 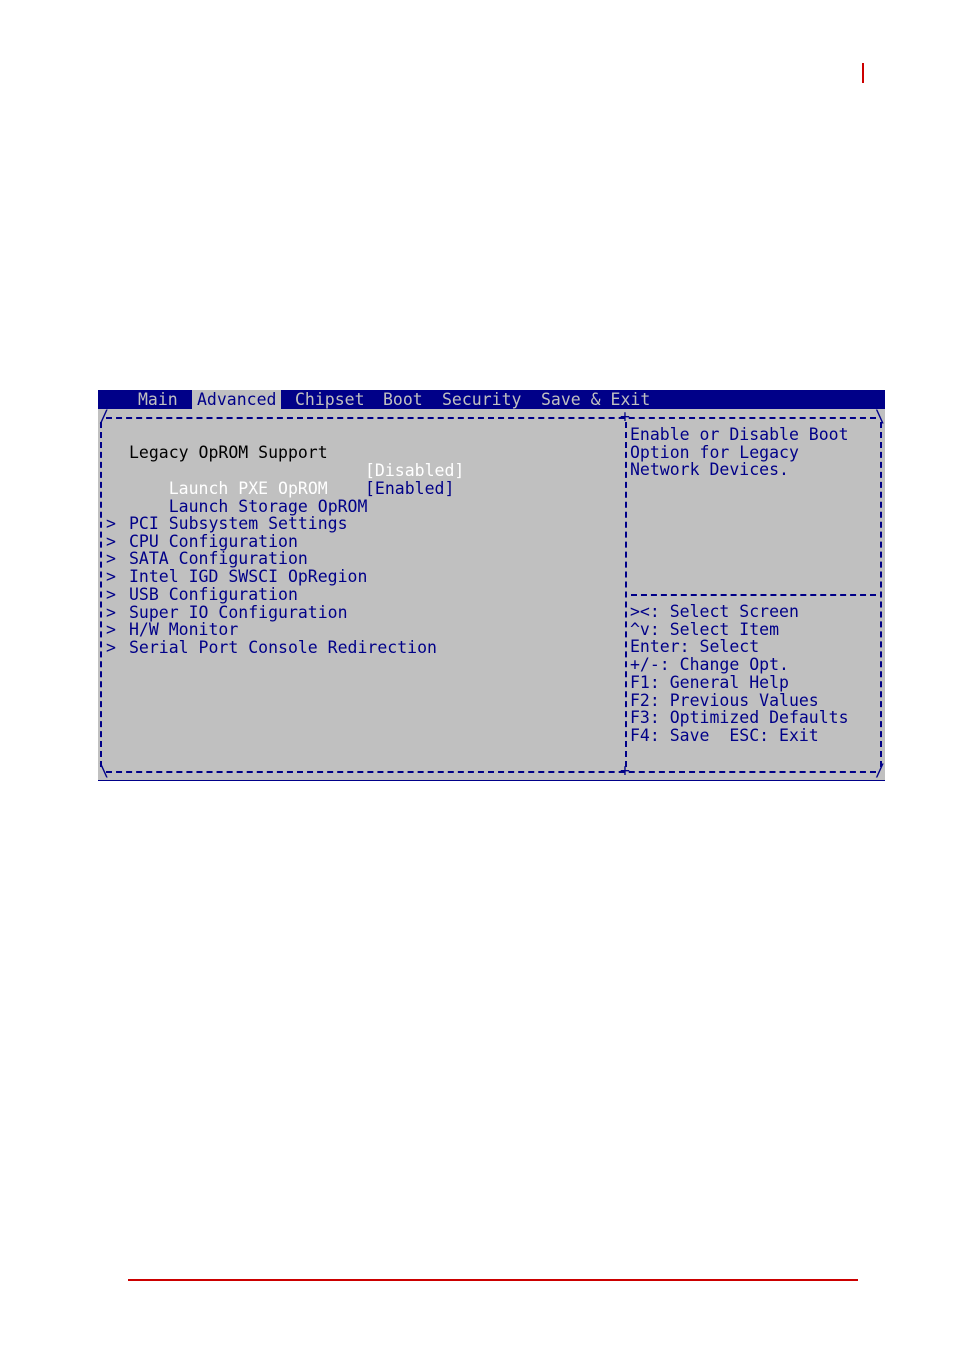 What do you see at coordinates (880, 416) in the screenshot?
I see `frame-corner-top-right: \` at bounding box center [880, 416].